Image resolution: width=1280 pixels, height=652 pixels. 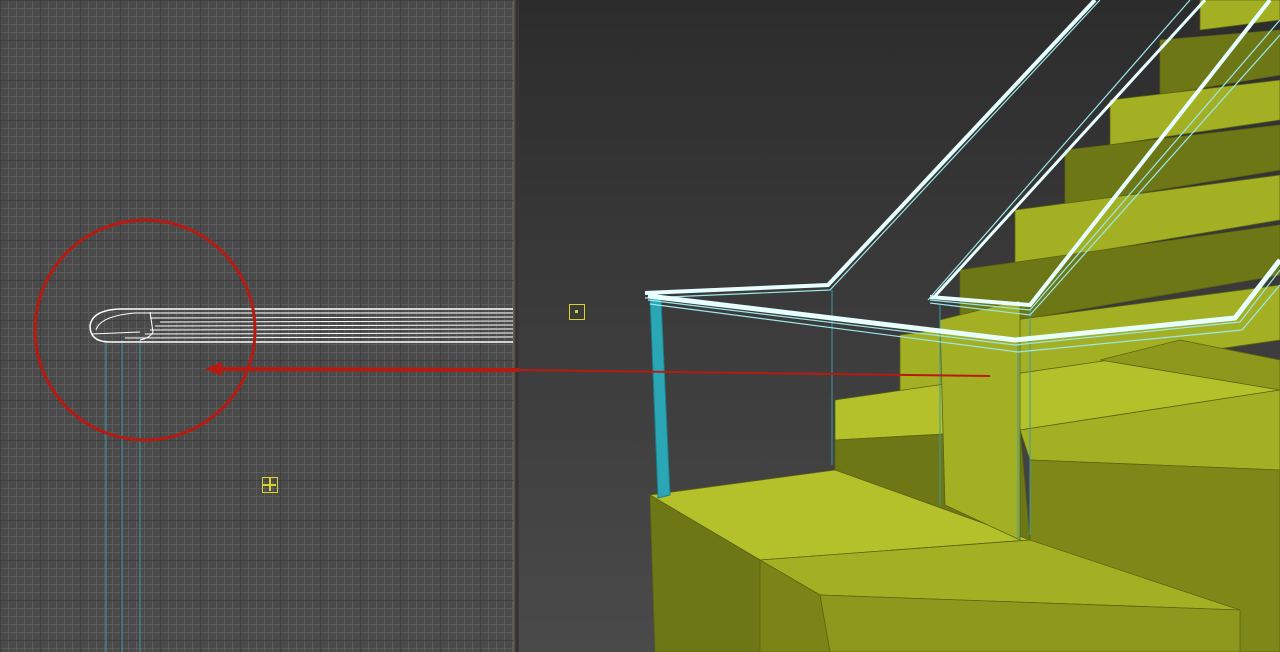 What do you see at coordinates (270, 485) in the screenshot?
I see `transform-gizmo-icon` at bounding box center [270, 485].